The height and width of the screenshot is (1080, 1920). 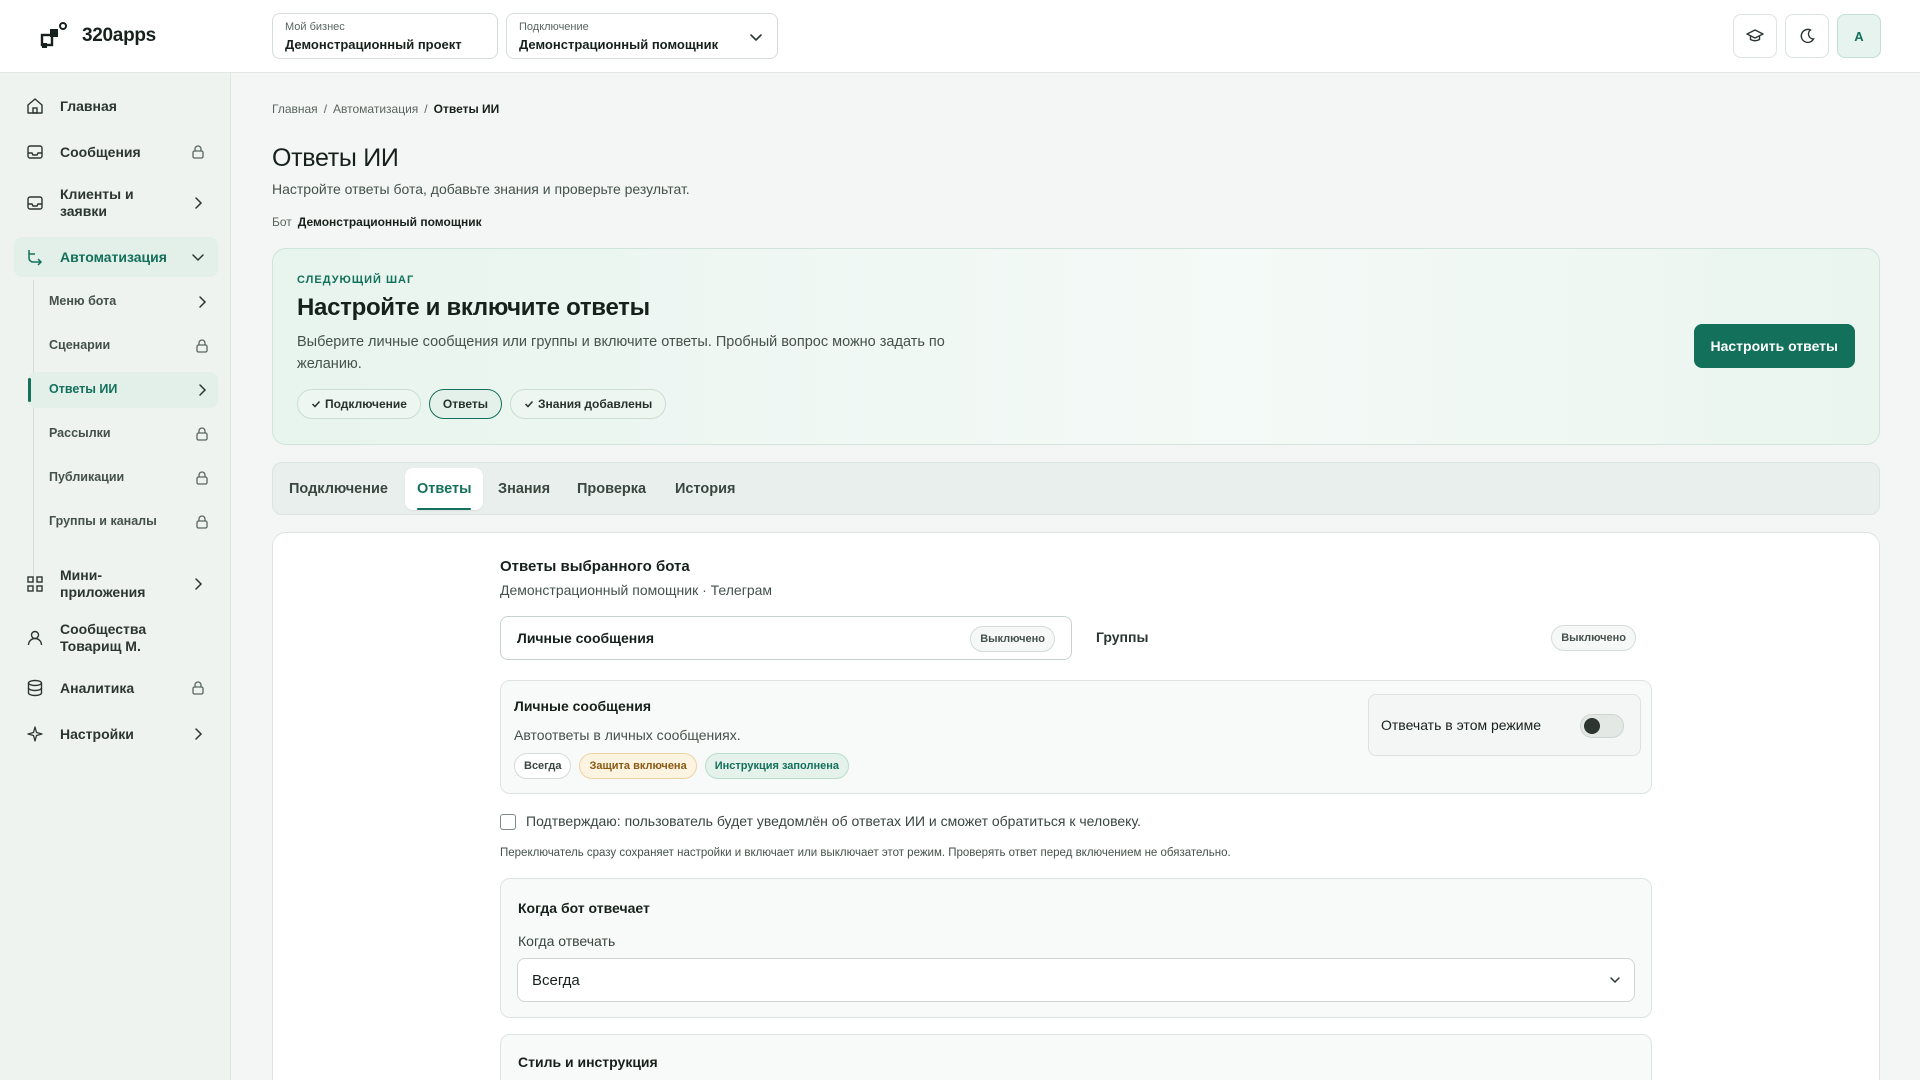 I want to click on sparkle-icon, so click(x=35, y=734).